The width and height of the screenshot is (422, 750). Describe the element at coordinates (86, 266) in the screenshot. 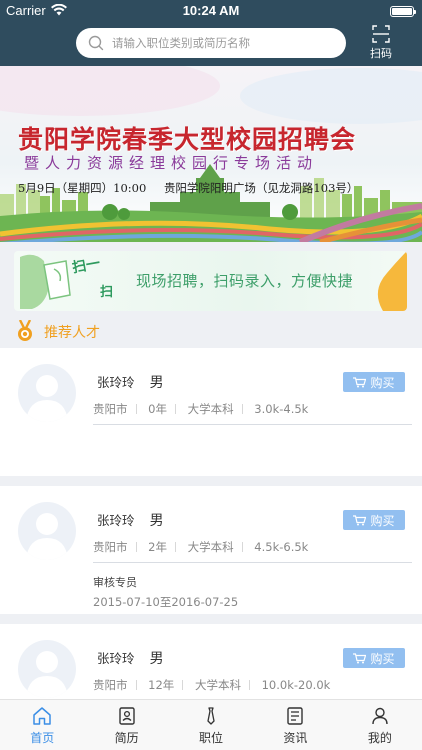

I see `scan-art-text-1: 扫一` at that location.